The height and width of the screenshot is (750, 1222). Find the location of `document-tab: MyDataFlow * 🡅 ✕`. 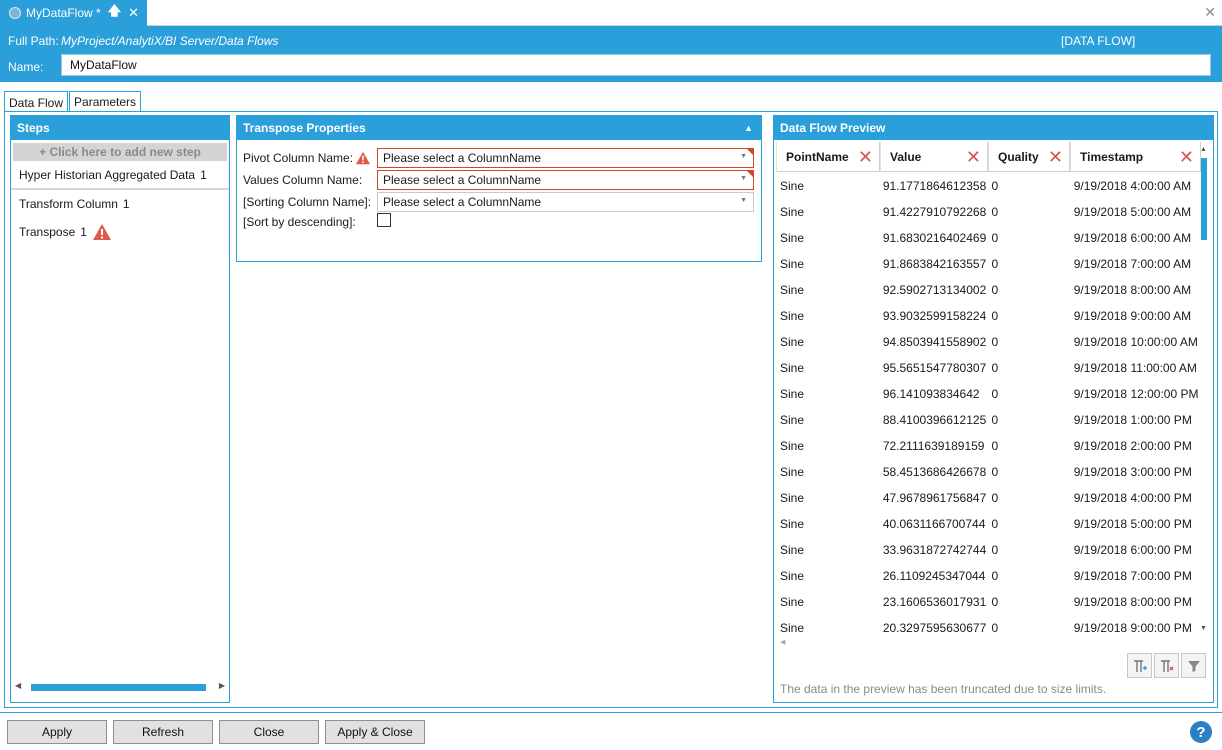

document-tab: MyDataFlow * 🡅 ✕ is located at coordinates (73, 13).